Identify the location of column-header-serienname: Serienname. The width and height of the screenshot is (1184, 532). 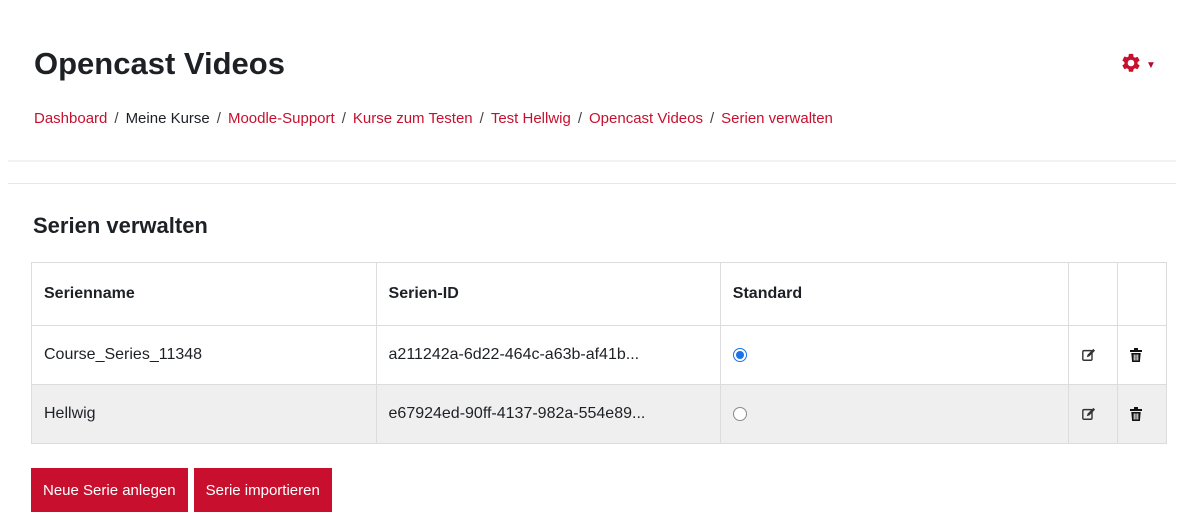
(204, 294).